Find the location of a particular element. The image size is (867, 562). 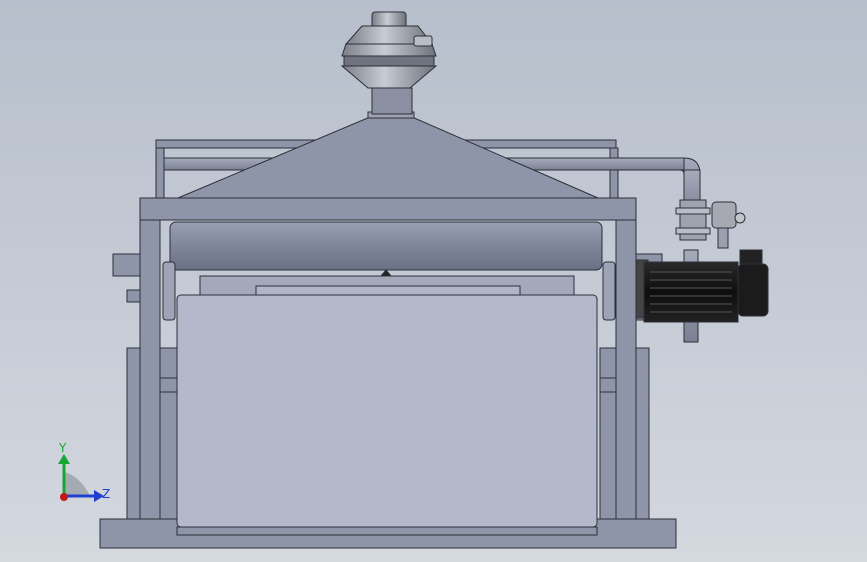

frame-post-right is located at coordinates (626, 358).